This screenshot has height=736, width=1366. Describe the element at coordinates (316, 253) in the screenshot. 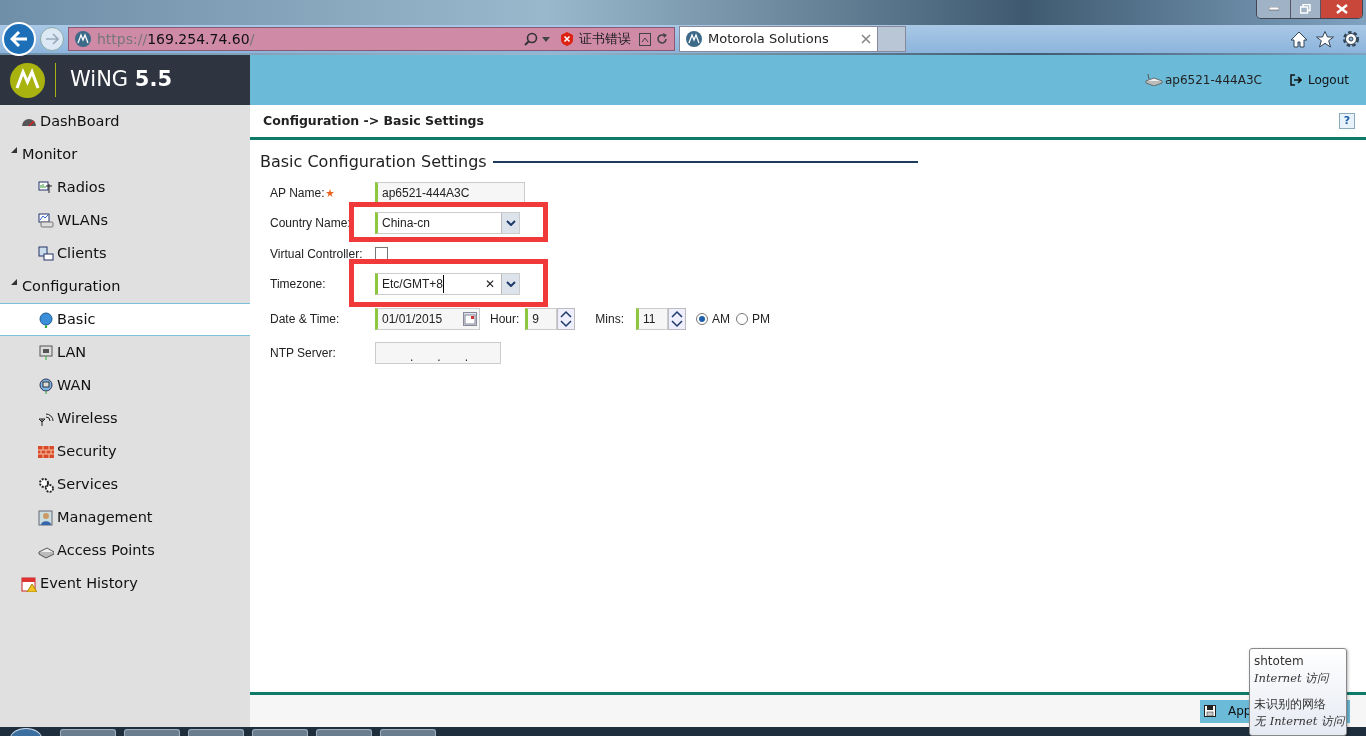

I see `field-label: Virtual Controller:` at that location.